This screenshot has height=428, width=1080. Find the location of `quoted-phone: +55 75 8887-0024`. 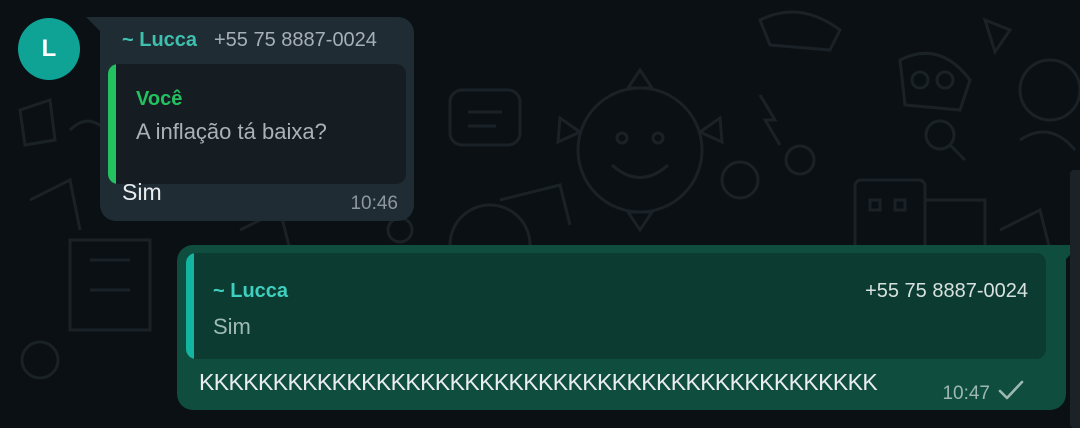

quoted-phone: +55 75 8887-0024 is located at coordinates (946, 291).